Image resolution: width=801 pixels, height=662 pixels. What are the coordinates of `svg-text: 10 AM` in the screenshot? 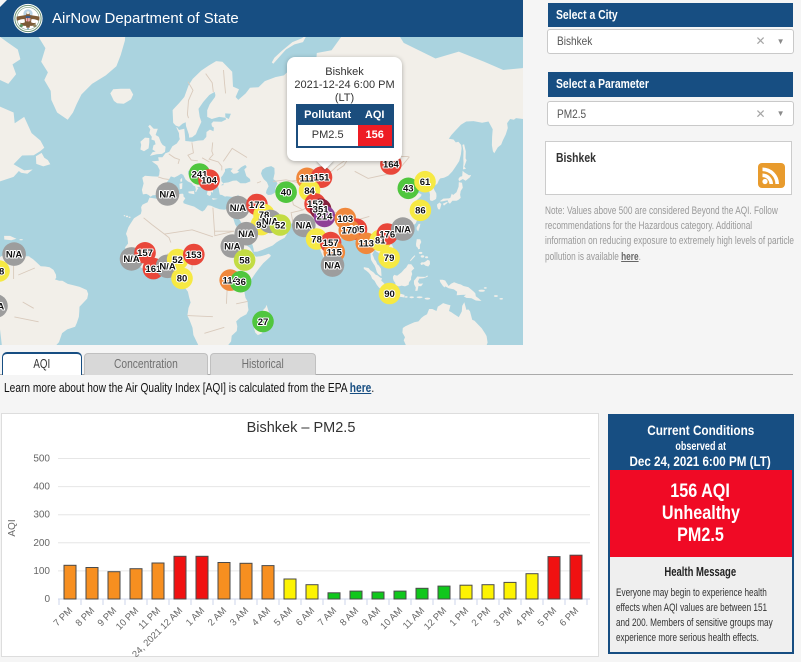 It's located at (391, 618).